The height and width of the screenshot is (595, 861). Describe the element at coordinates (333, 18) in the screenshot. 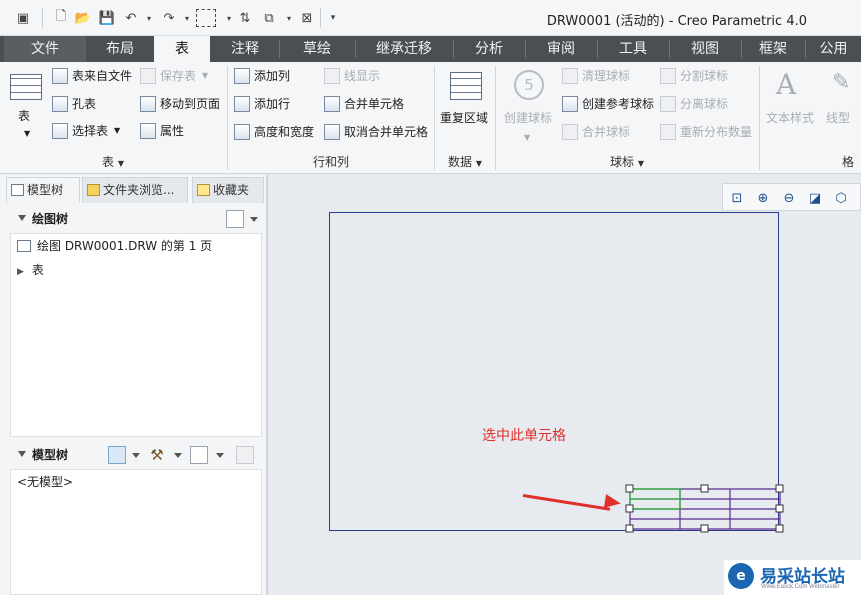

I see `customize-toolbar-icon: ▾` at that location.